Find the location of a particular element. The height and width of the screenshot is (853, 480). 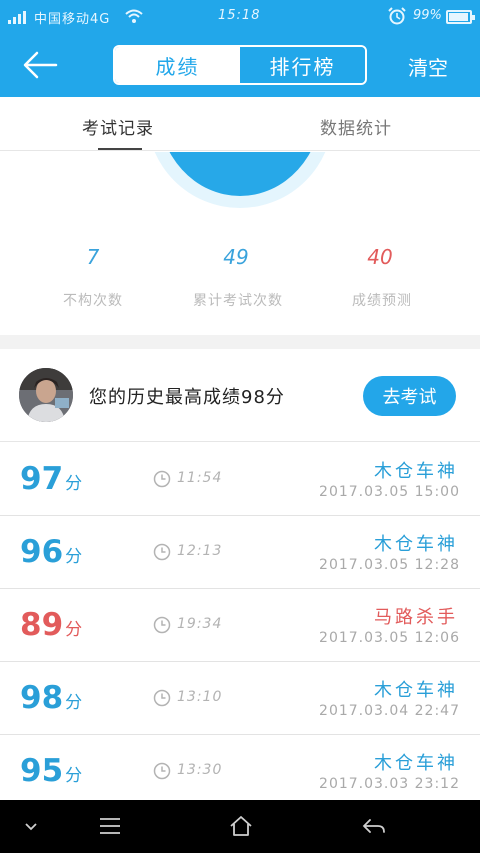

record-title: 马路杀手 is located at coordinates (416, 617).